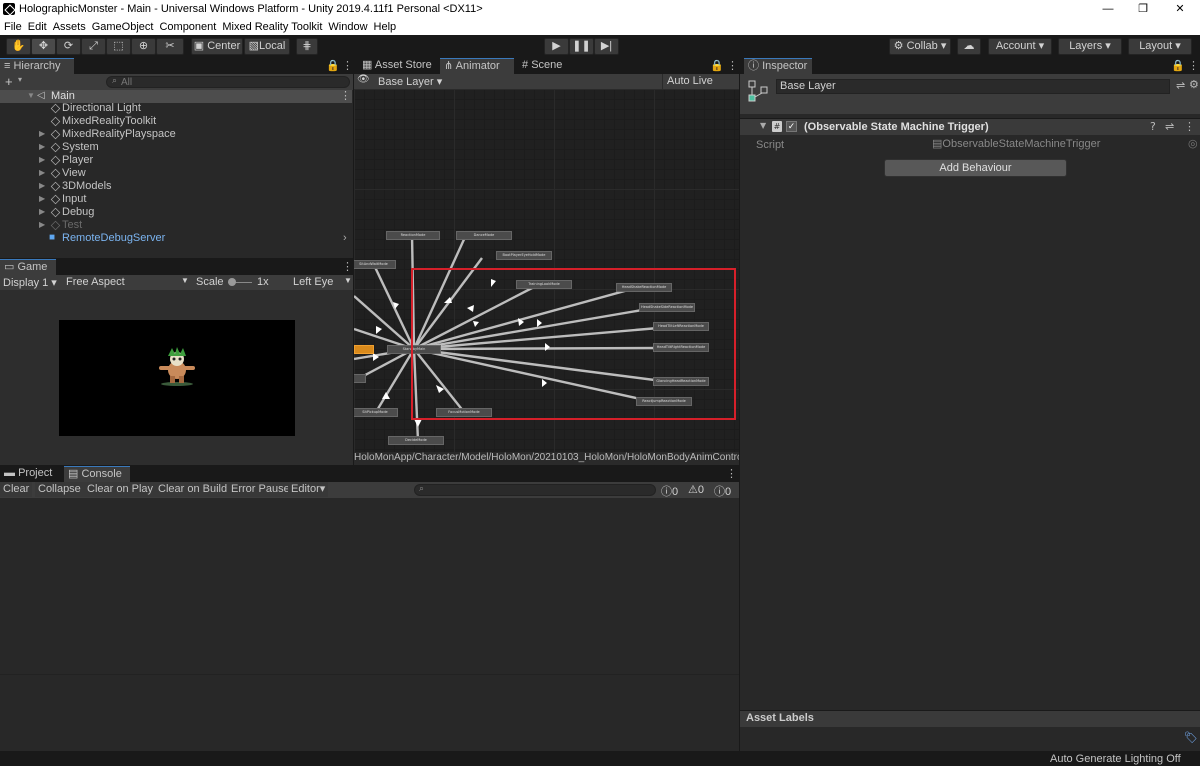  I want to click on rotate-tool-button: ⟳, so click(68, 46).